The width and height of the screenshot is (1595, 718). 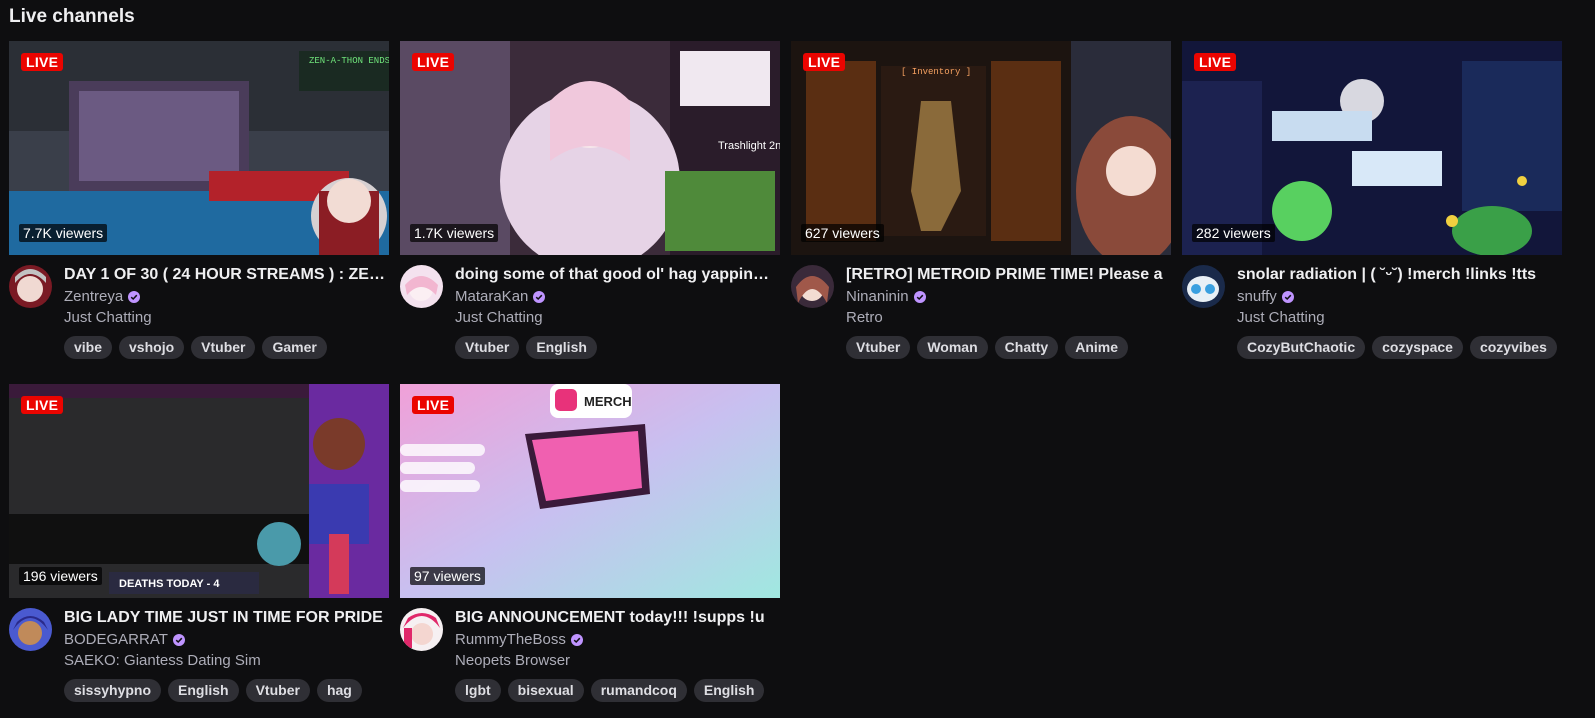 I want to click on stream-thumbnail: DEATHS TODAY - 4 LIVE 196 viewers, so click(x=199, y=491).